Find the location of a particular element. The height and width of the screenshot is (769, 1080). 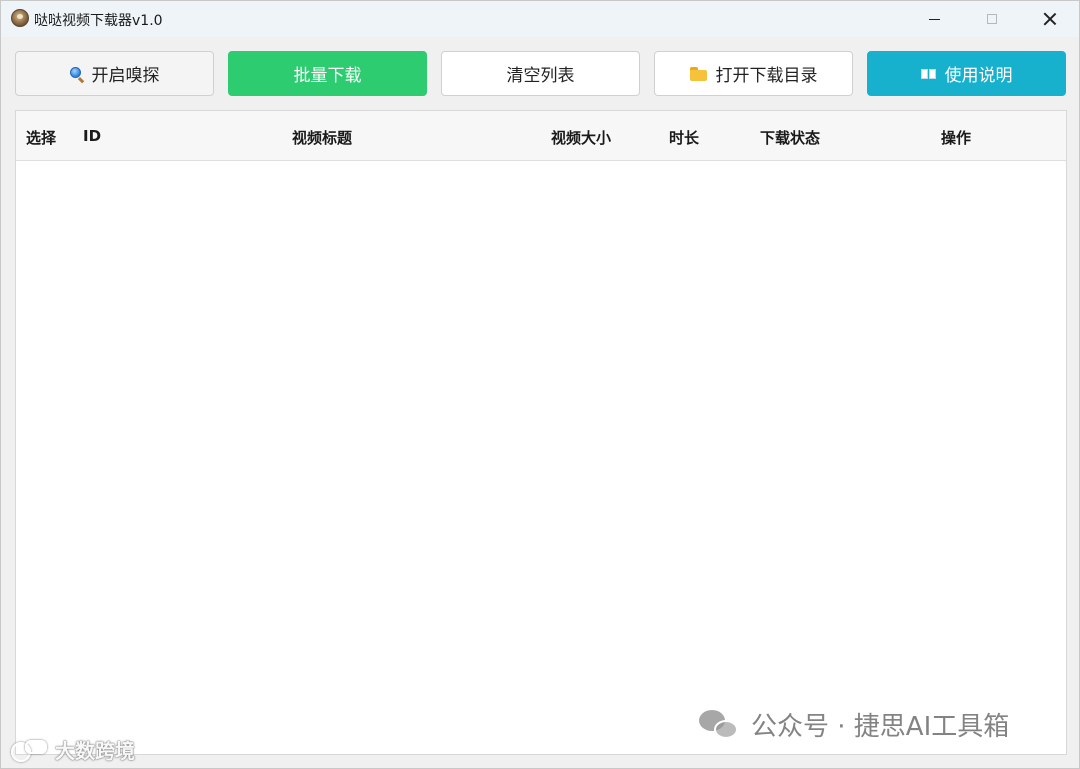

usage-instructions-label: 使用说明 is located at coordinates (978, 76).